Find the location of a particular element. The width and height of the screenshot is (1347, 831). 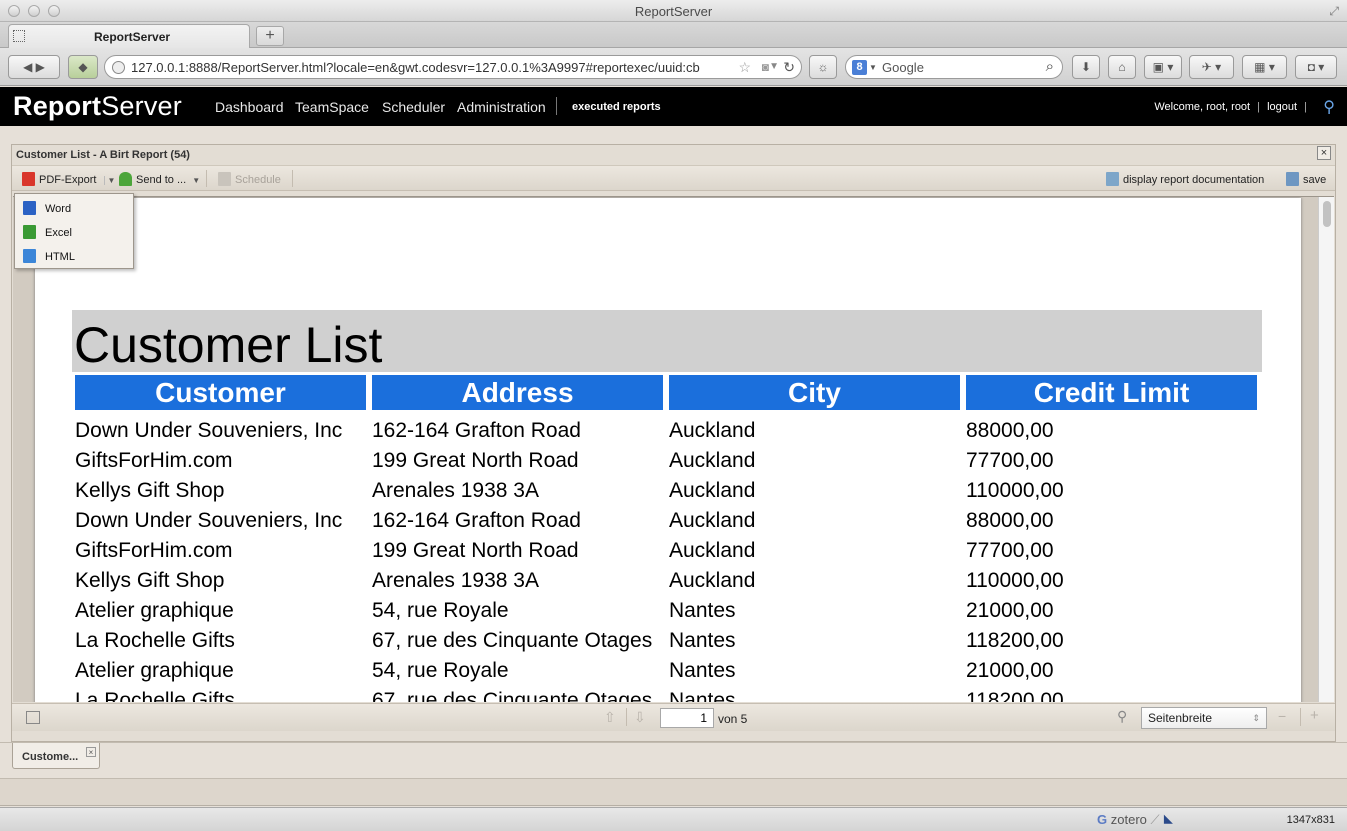

search-input: Google is located at coordinates (903, 67).